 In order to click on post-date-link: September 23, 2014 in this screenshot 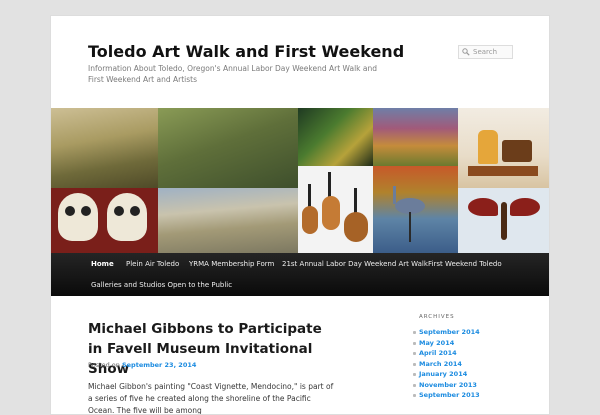, I will do `click(159, 365)`.